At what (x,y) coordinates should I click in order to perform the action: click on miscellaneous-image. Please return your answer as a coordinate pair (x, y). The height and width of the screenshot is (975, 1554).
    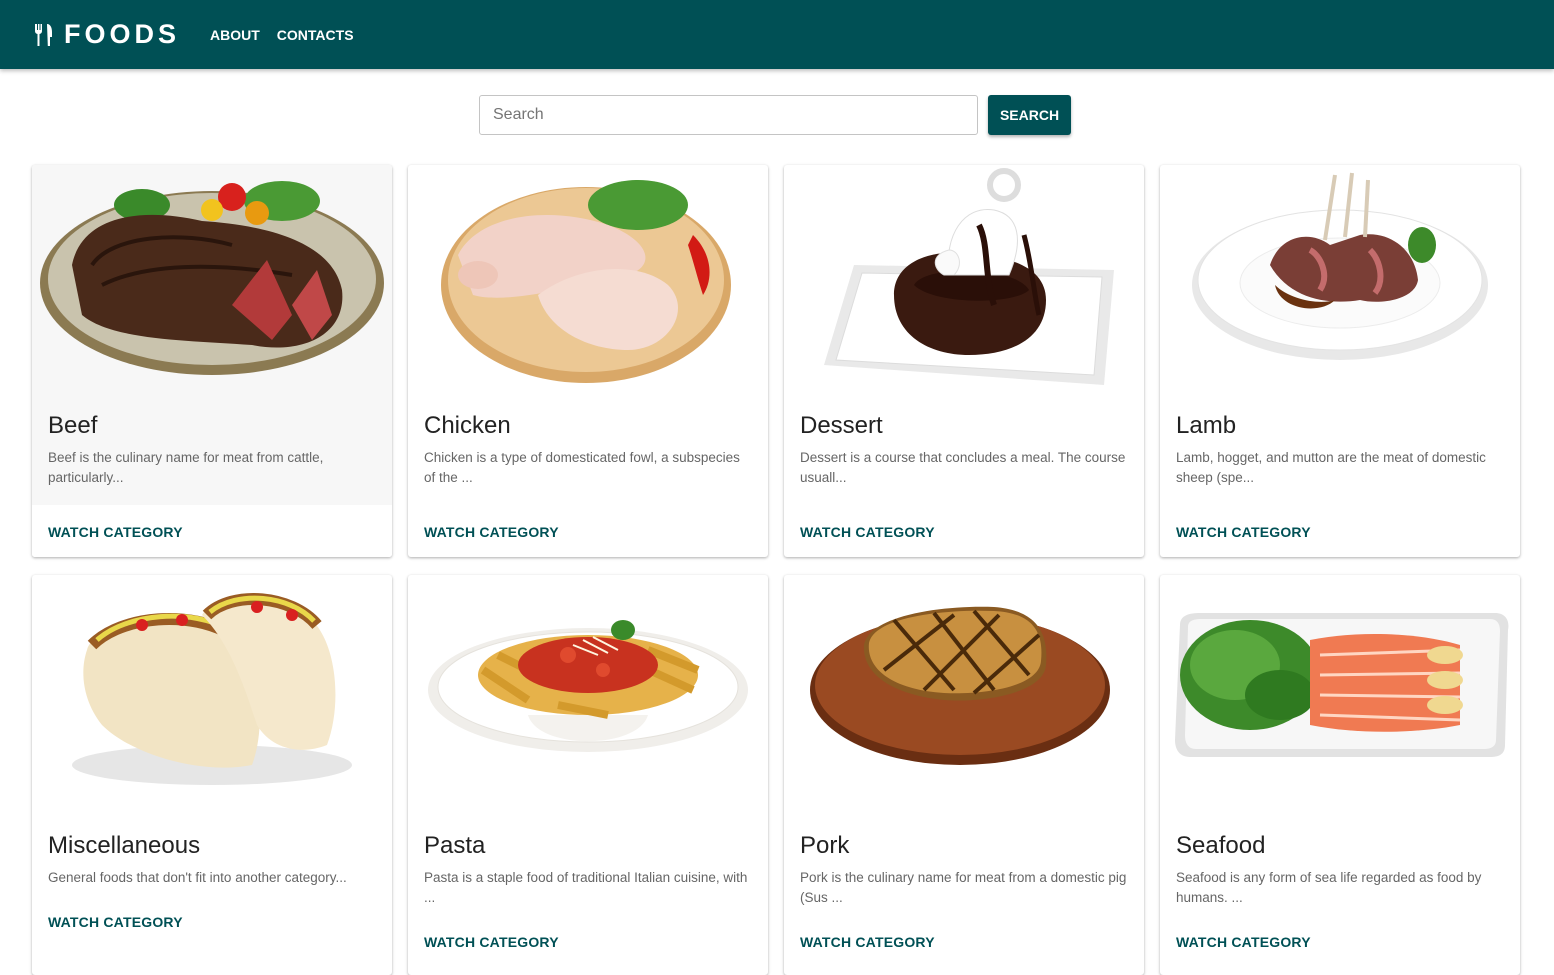
    Looking at the image, I should click on (212, 691).